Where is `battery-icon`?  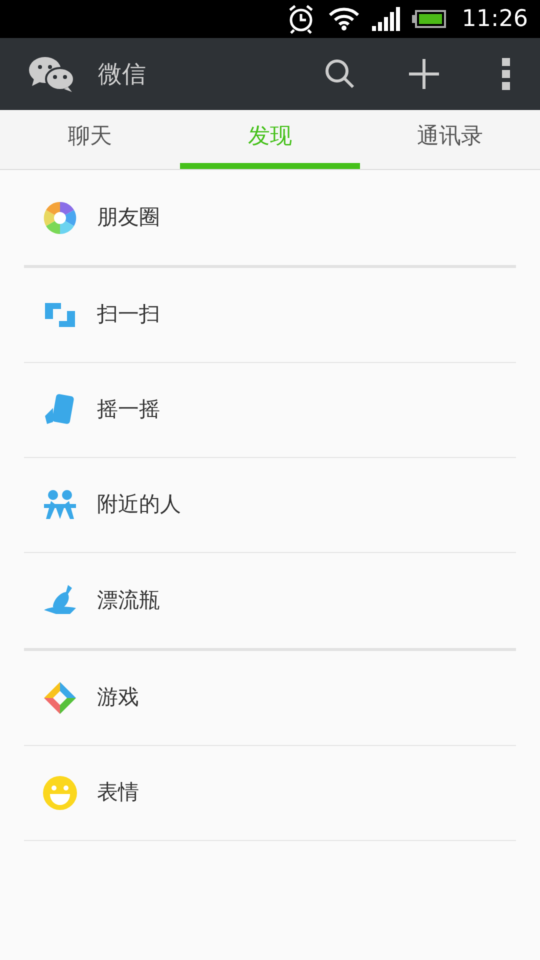 battery-icon is located at coordinates (429, 19).